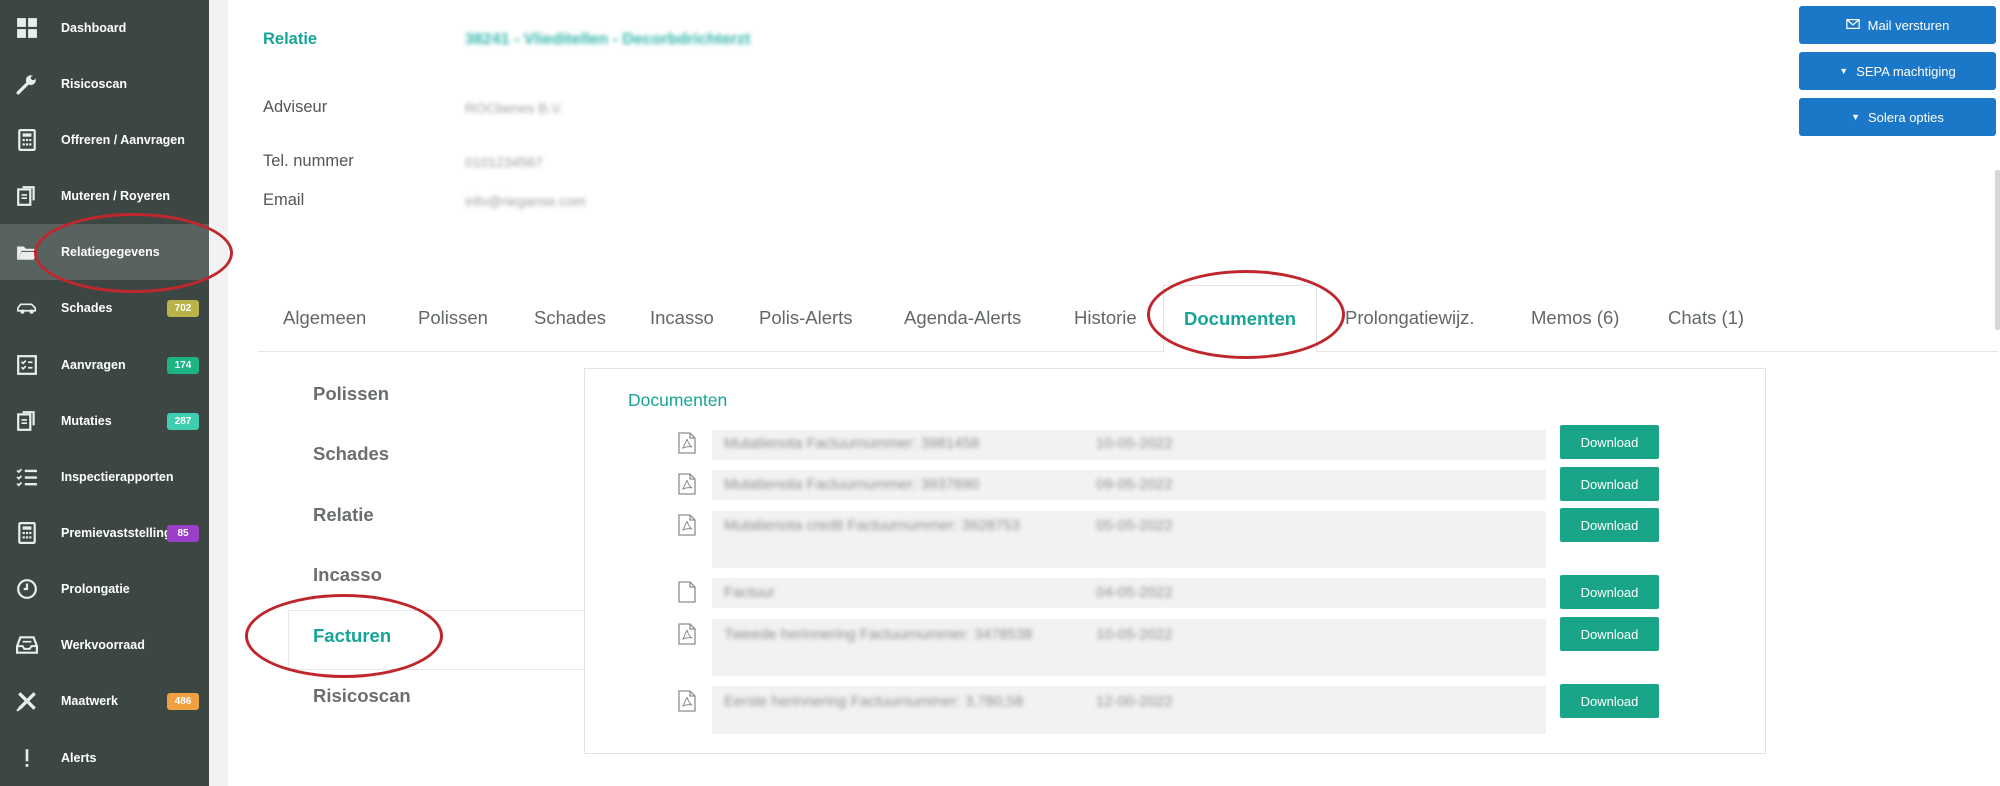  I want to click on sidebar-item-werkvoorraad: Werkvoorraad, so click(104, 645).